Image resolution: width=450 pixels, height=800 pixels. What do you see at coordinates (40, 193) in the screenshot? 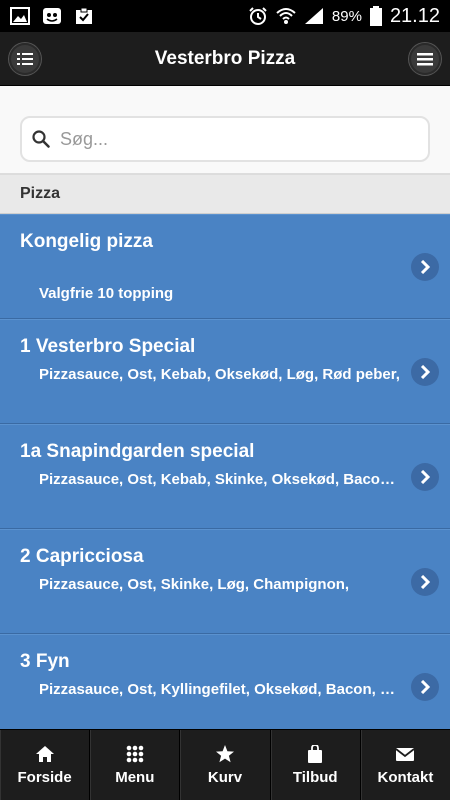
I see `section-label: Pizza` at bounding box center [40, 193].